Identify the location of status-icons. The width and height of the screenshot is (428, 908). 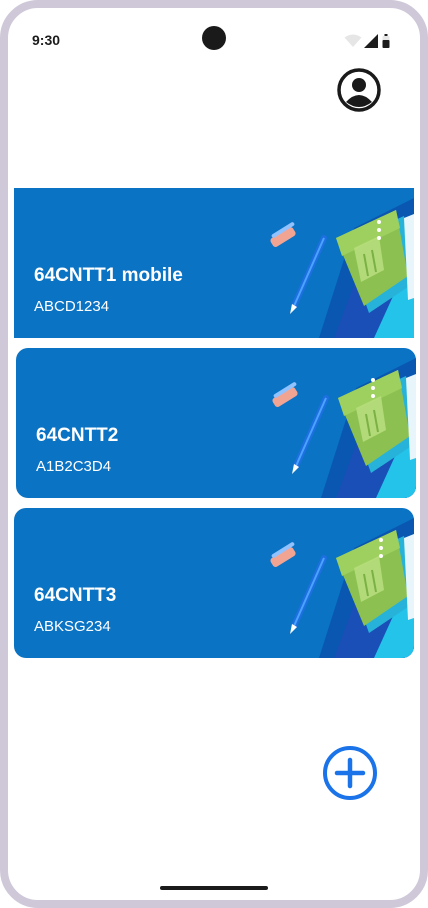
(371, 42).